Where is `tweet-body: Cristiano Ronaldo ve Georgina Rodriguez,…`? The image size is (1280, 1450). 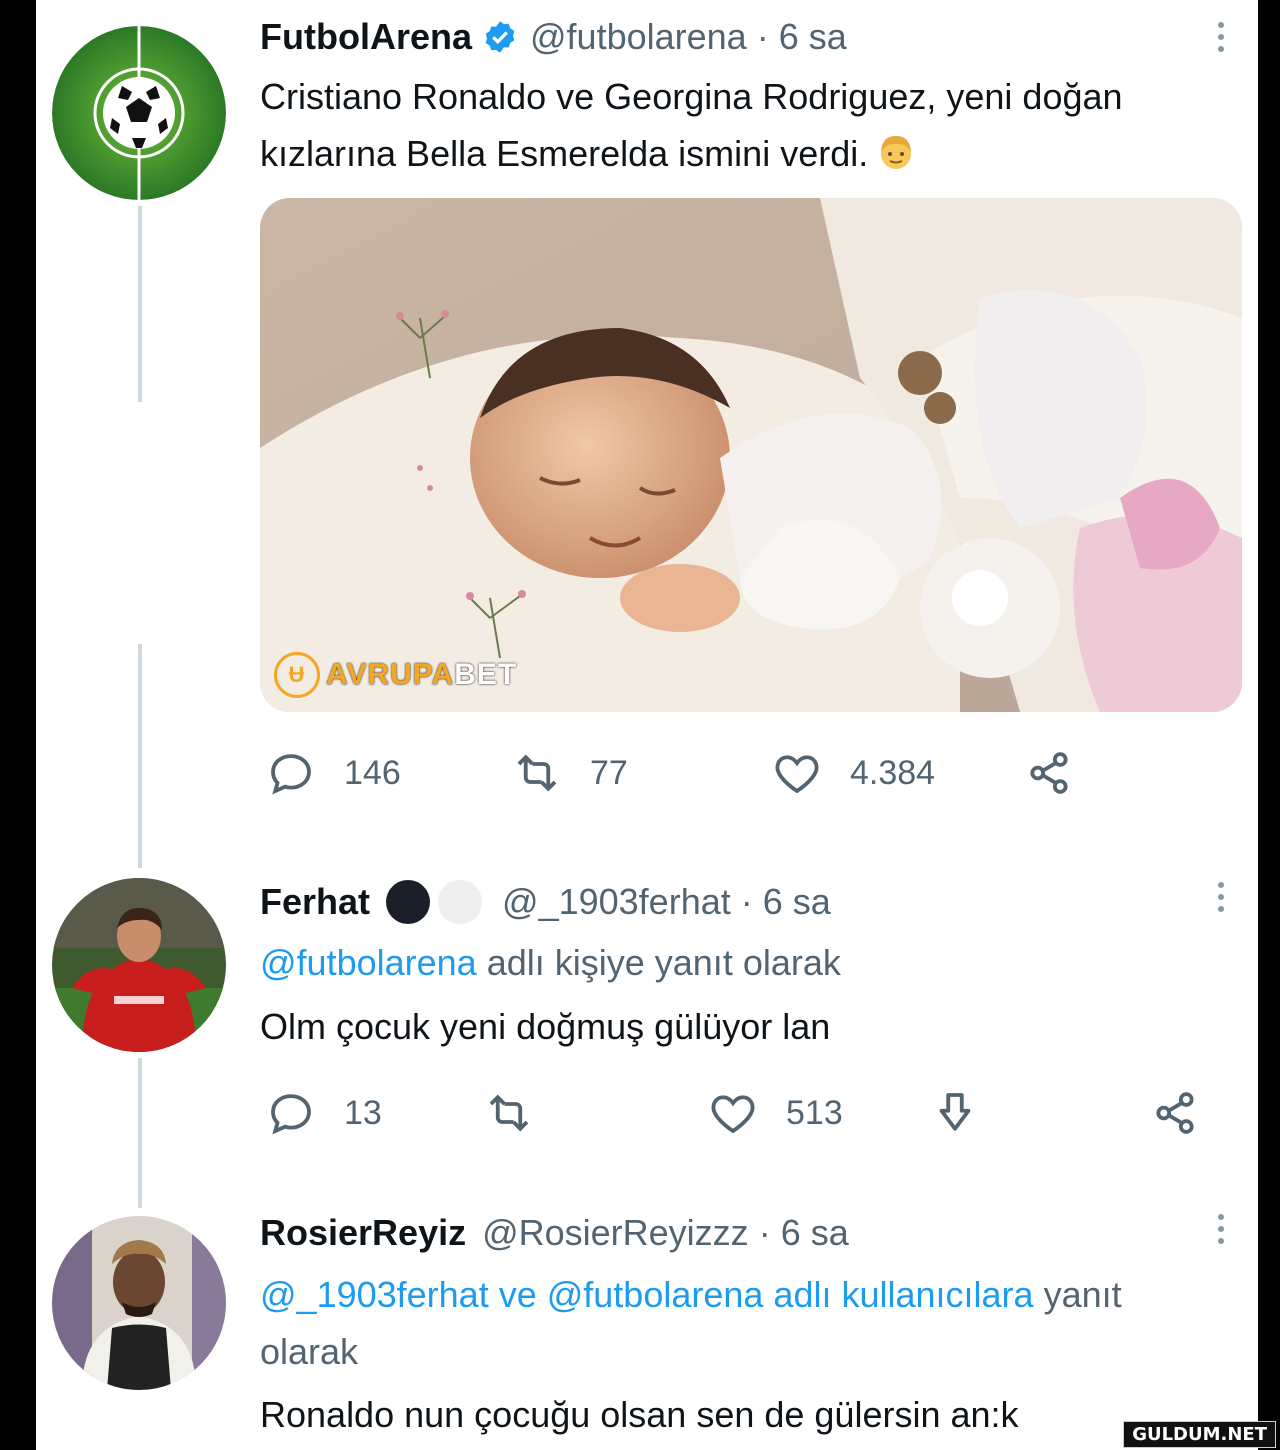
tweet-body: Cristiano Ronaldo ve Georgina Rodriguez,… is located at coordinates (691, 125).